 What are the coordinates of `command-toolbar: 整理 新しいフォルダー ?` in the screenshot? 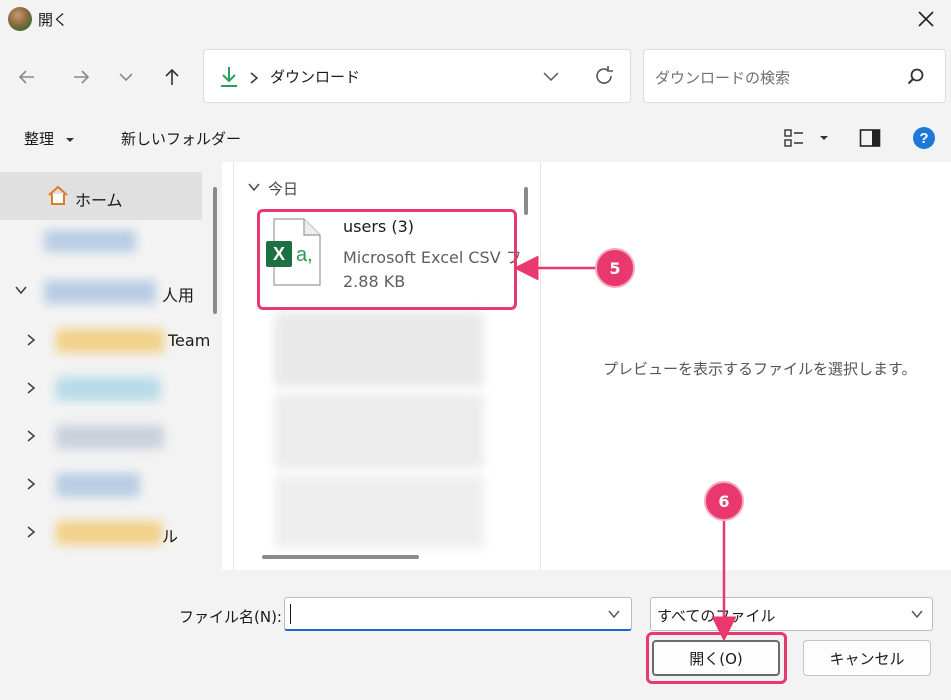 It's located at (475, 138).